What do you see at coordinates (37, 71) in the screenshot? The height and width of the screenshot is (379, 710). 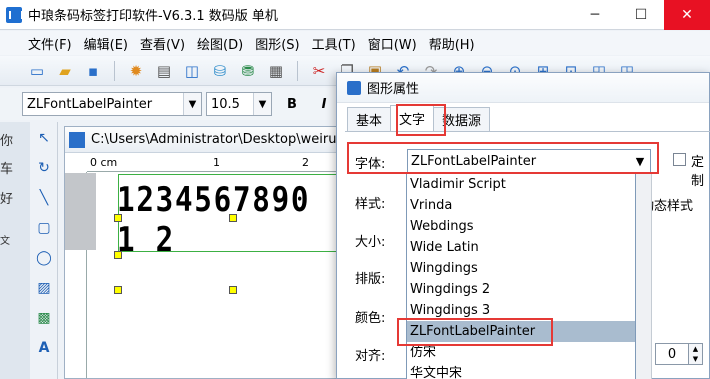 I see `new-file-icon: ▭` at bounding box center [37, 71].